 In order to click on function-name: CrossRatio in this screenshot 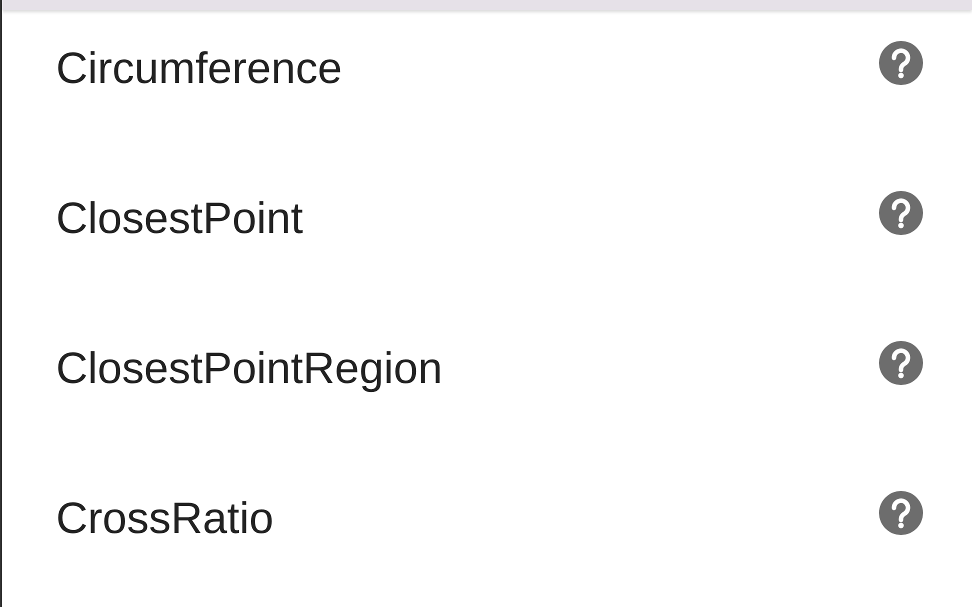, I will do `click(165, 519)`.